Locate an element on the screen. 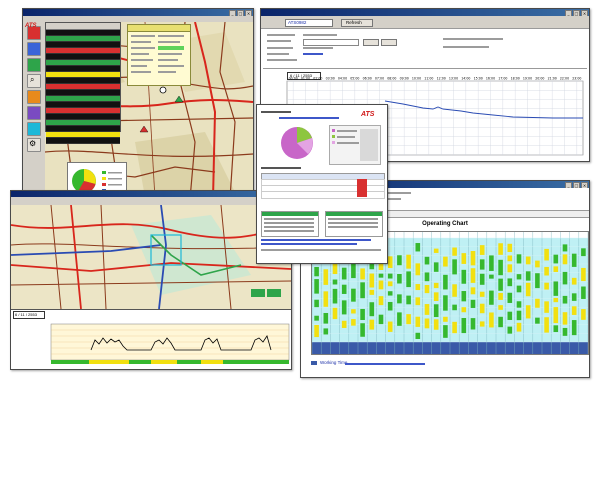 Image resolution: width=600 pixels, height=480 pixels. operating-footer: Working Time is located at coordinates (449, 364).